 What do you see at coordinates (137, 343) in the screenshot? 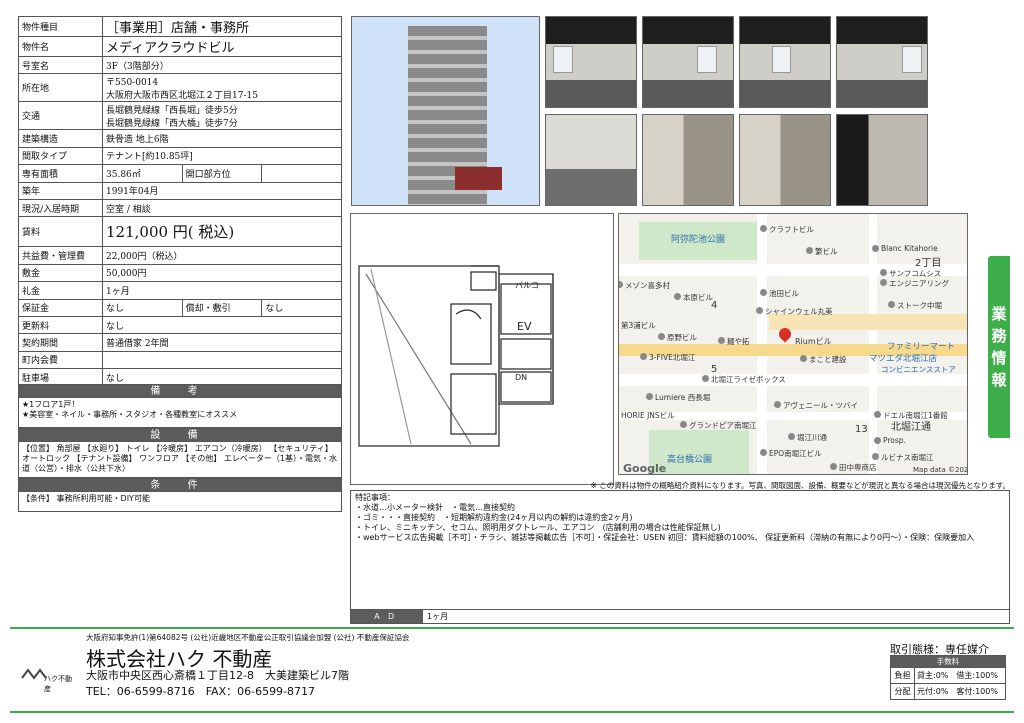
I see `spec-value-line: 普通借家 2年間` at bounding box center [137, 343].